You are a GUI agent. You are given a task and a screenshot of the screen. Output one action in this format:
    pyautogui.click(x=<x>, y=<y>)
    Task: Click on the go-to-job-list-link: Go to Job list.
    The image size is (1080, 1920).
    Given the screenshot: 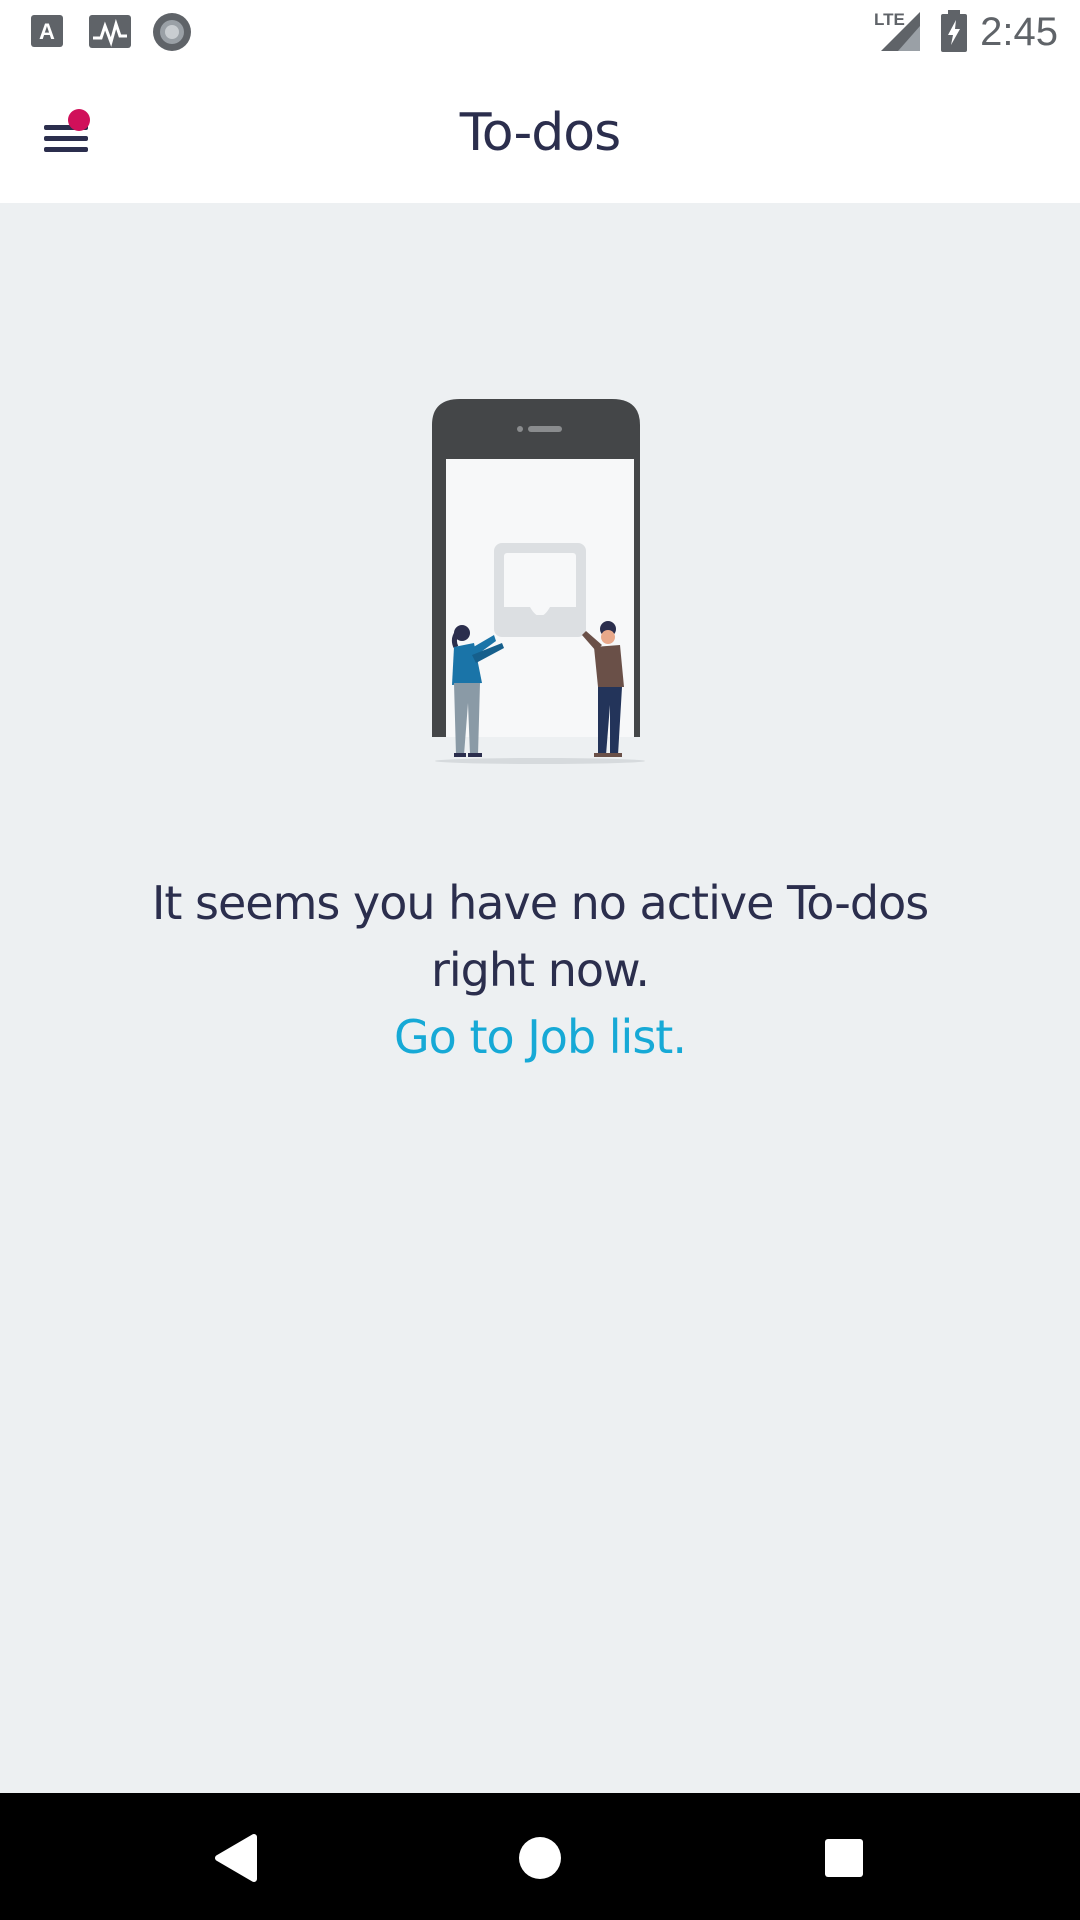 What is the action you would take?
    pyautogui.click(x=540, y=1037)
    